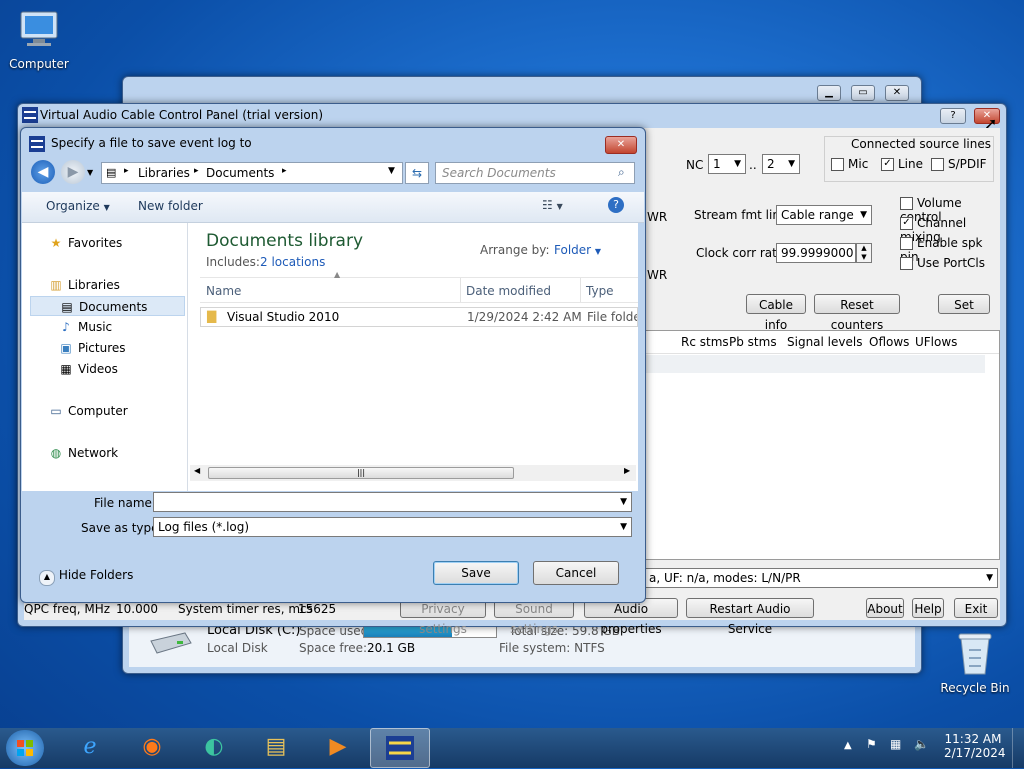  Describe the element at coordinates (953, 116) in the screenshot. I see `help-caption-button: ?` at that location.